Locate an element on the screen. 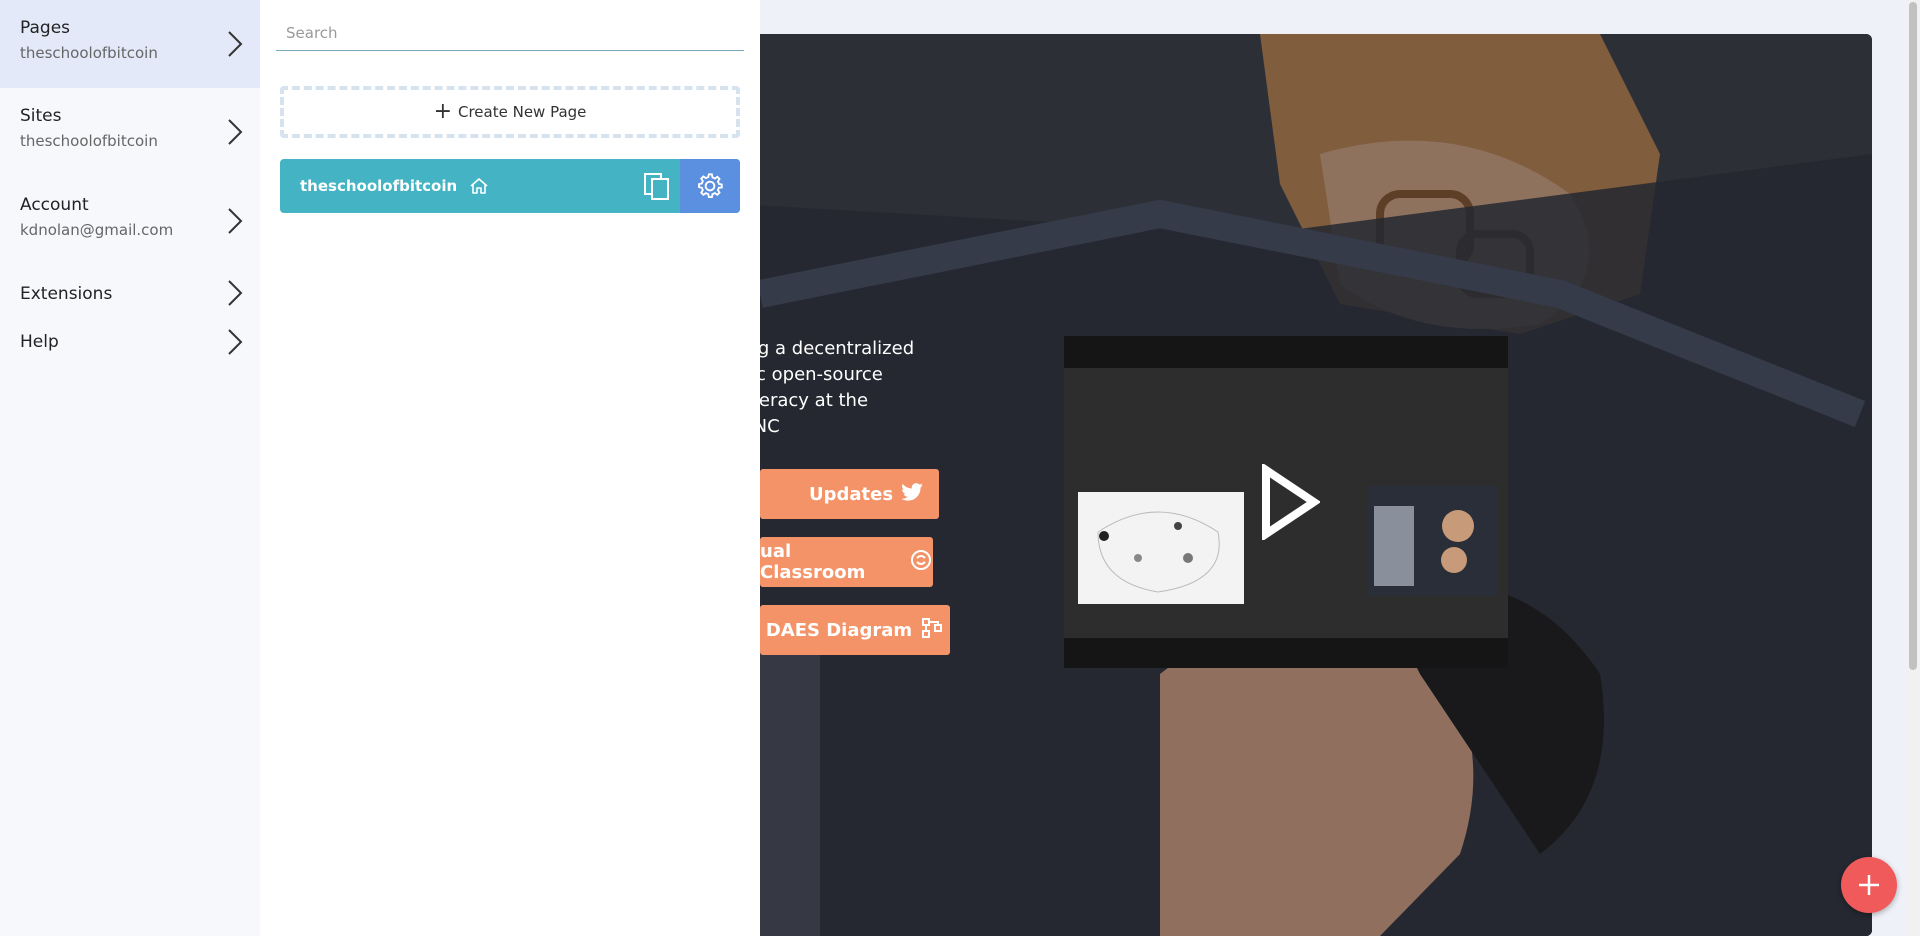 The height and width of the screenshot is (936, 1920). brain-icon is located at coordinates (921, 562).